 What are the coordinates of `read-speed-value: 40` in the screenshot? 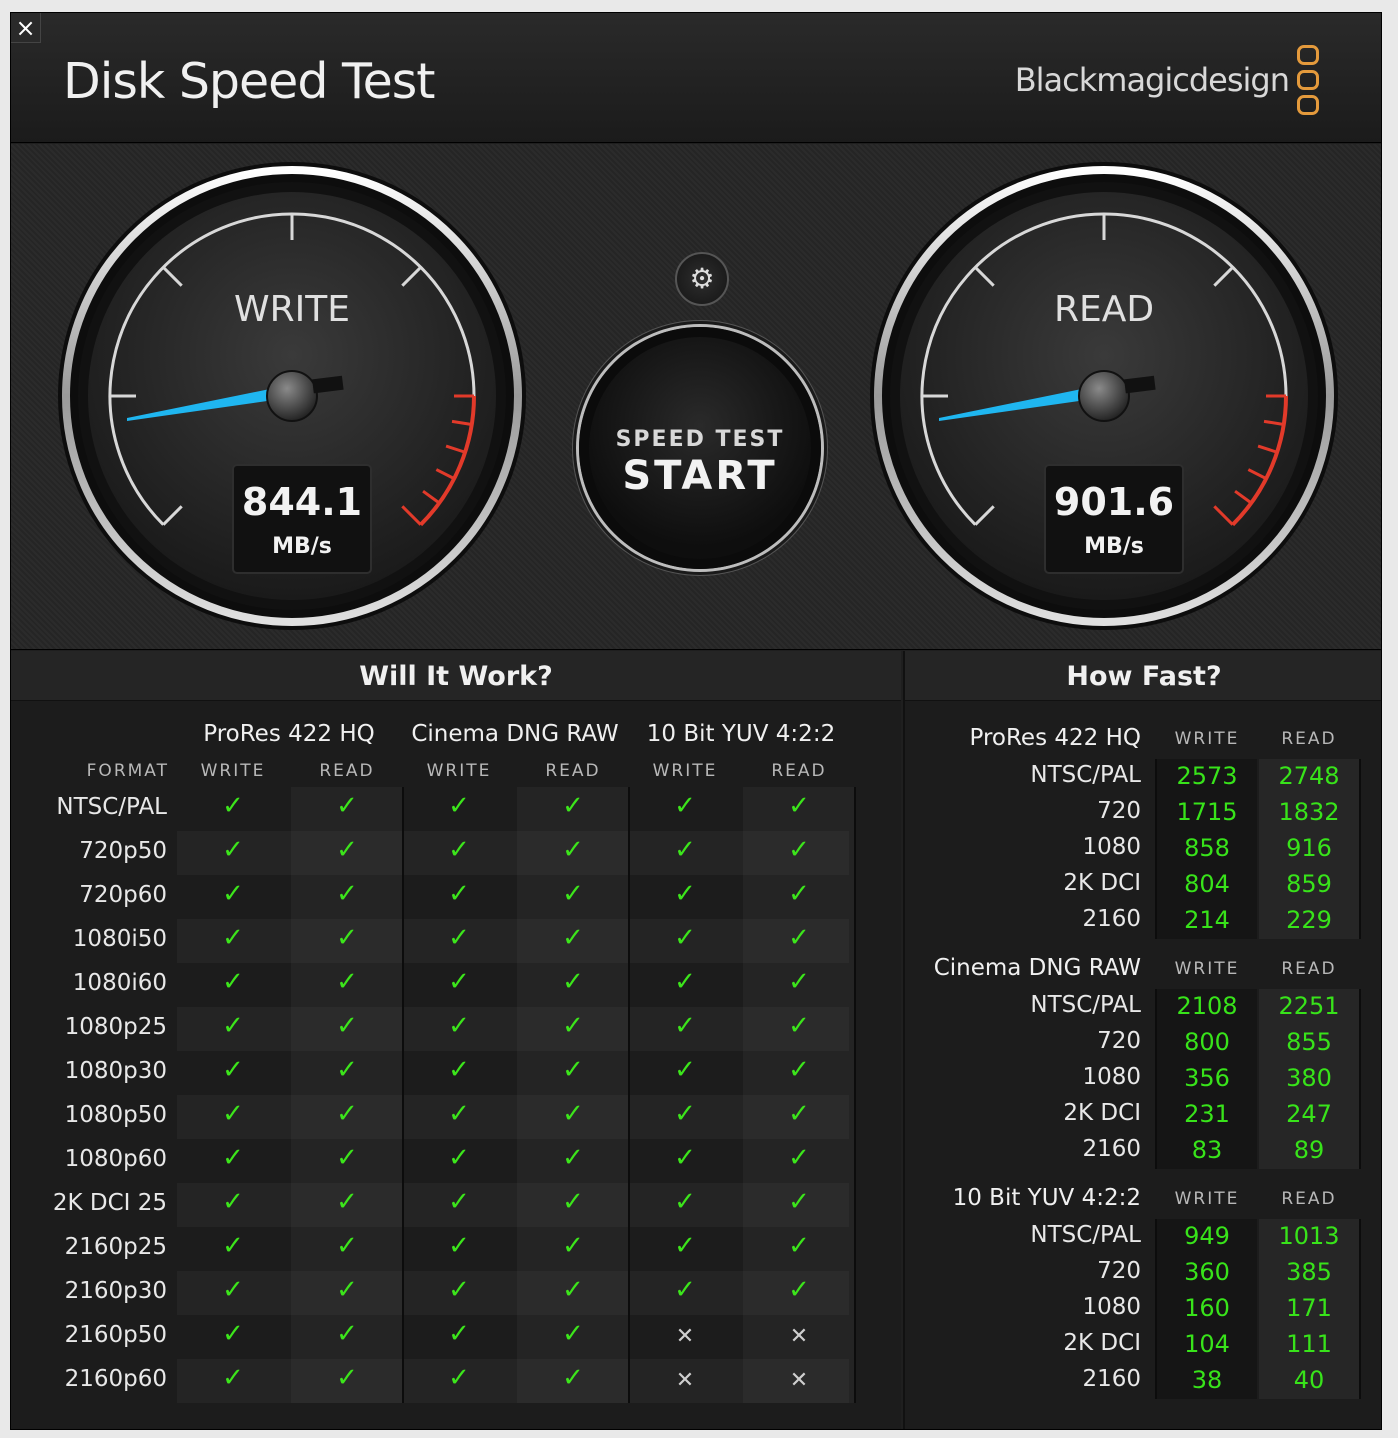 It's located at (1309, 1380).